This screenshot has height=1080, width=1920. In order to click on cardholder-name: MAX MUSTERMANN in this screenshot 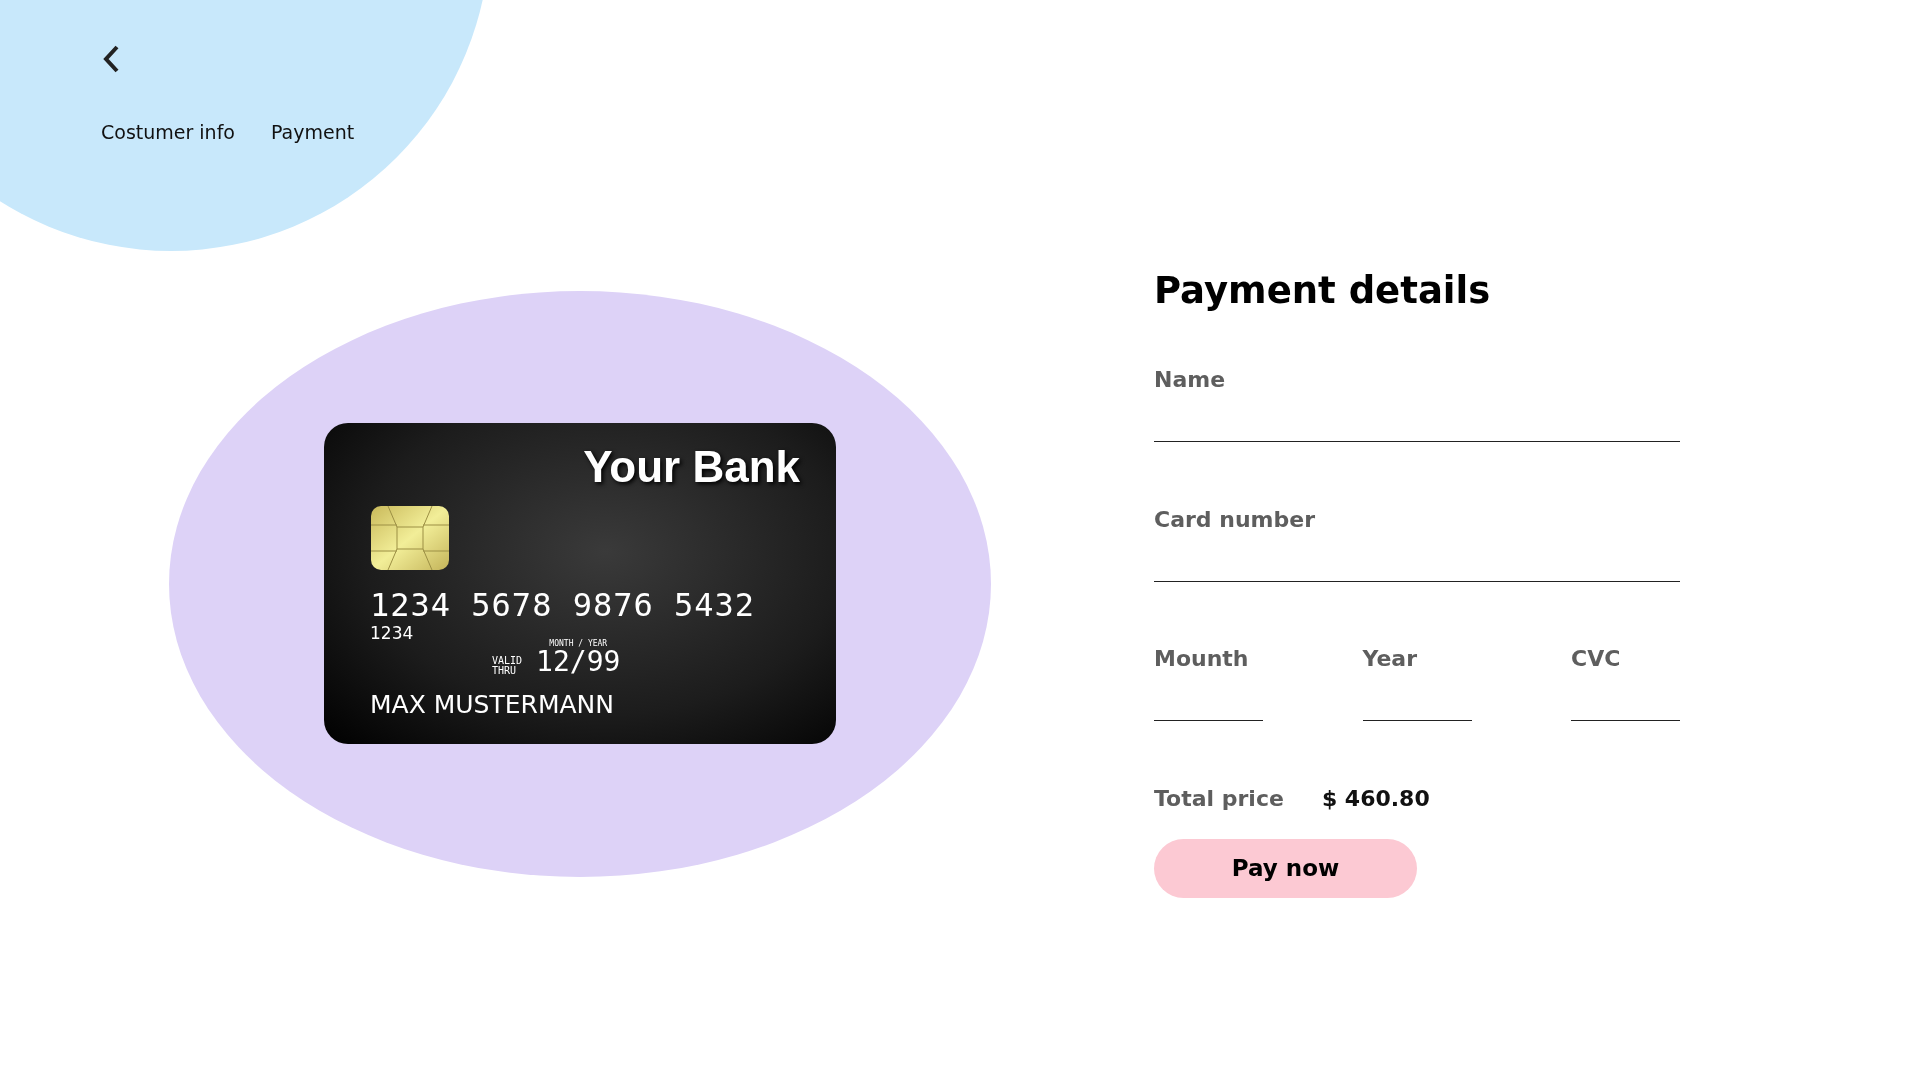, I will do `click(492, 705)`.